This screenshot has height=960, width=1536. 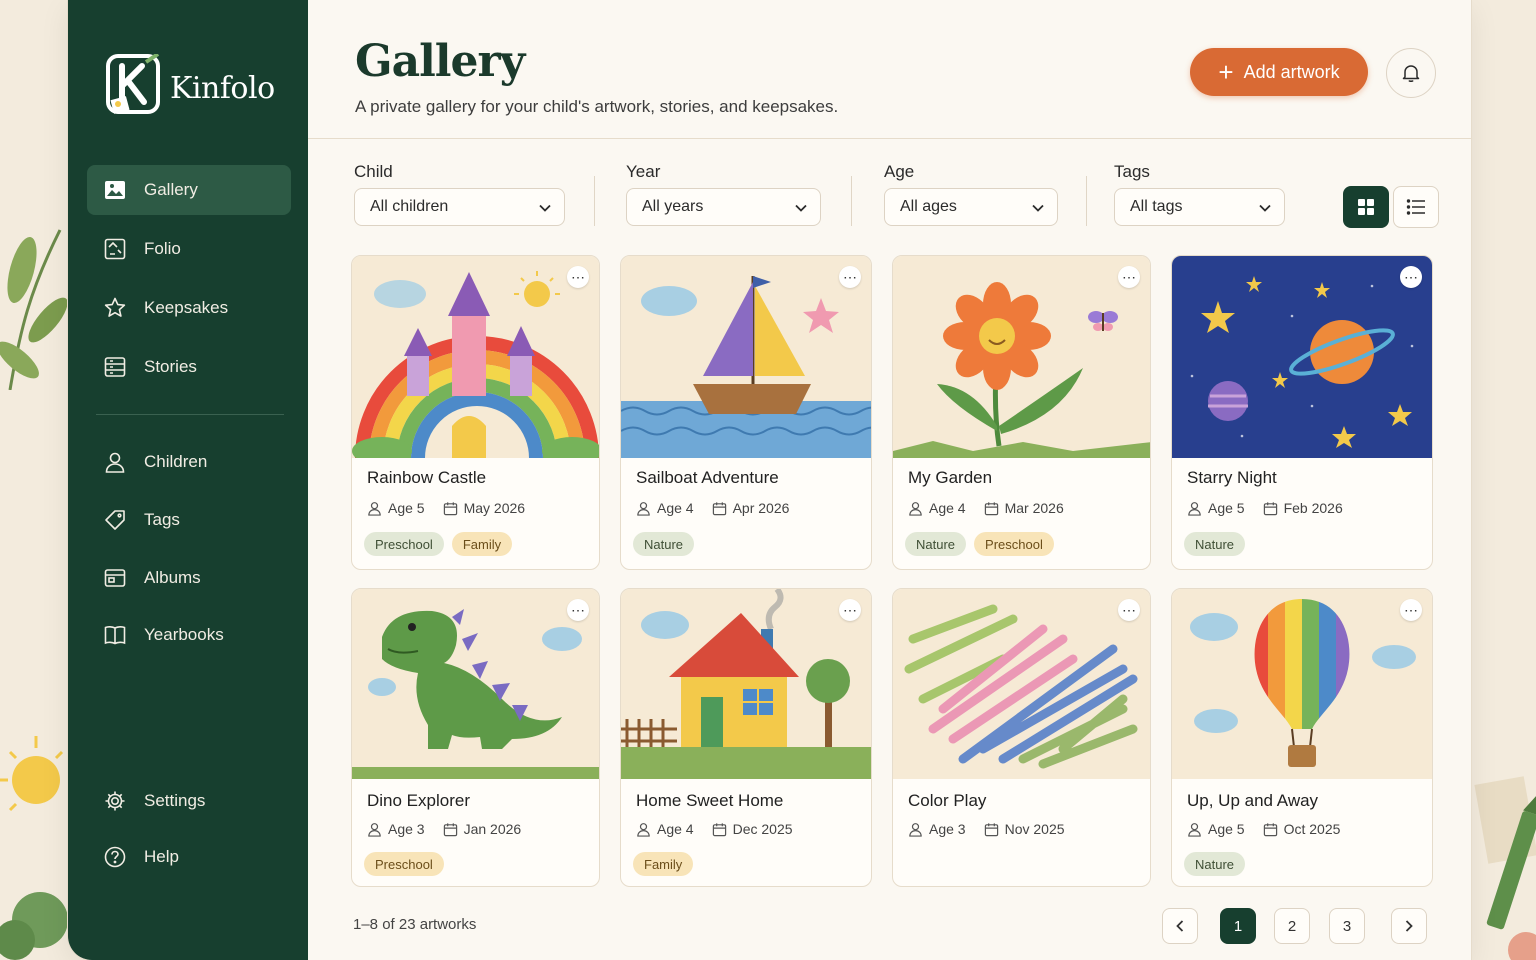 What do you see at coordinates (186, 307) in the screenshot?
I see `sidebar-item-label: Keepsakes` at bounding box center [186, 307].